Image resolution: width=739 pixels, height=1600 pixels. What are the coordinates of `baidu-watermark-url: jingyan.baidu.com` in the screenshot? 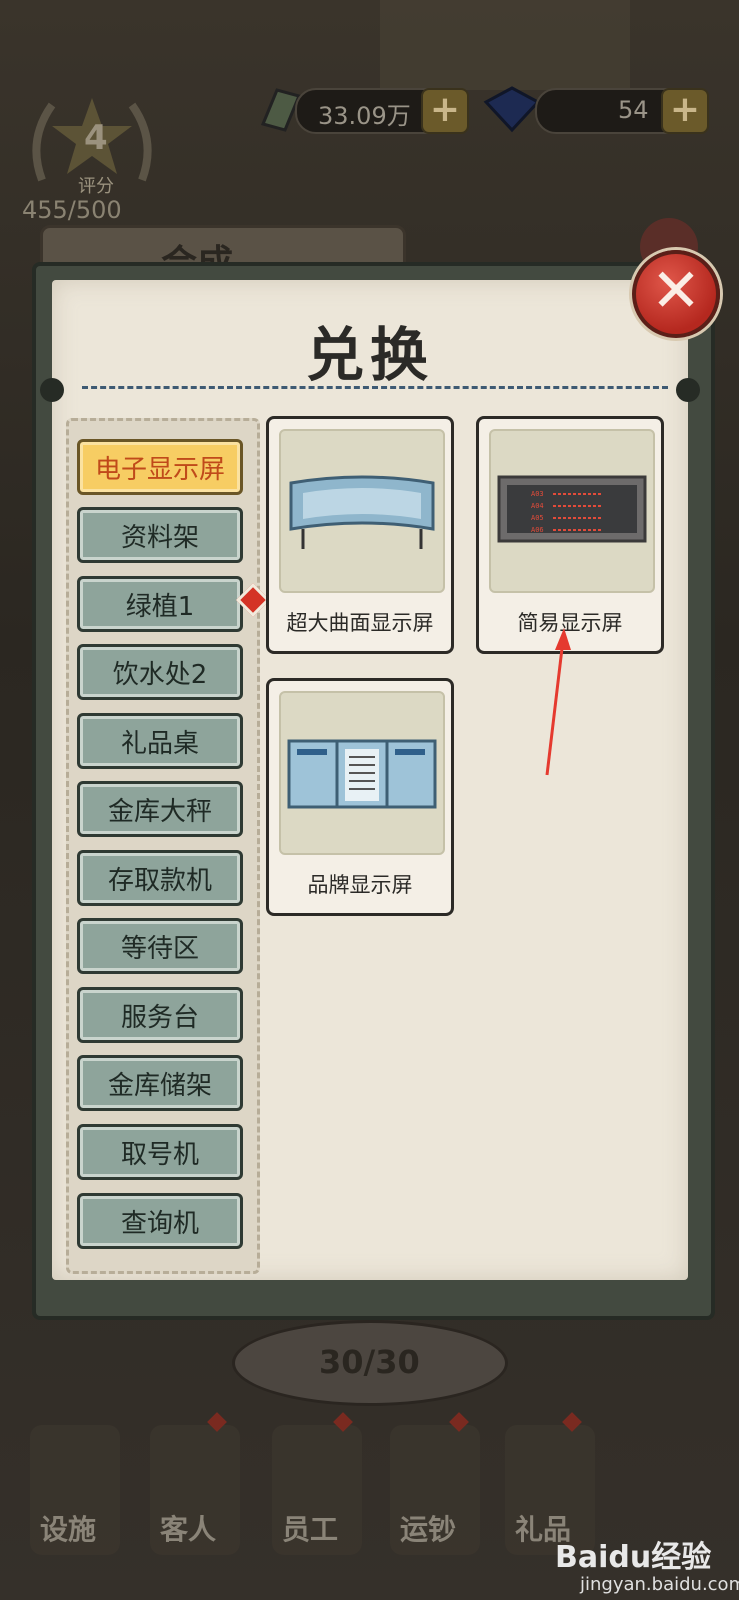 It's located at (659, 1584).